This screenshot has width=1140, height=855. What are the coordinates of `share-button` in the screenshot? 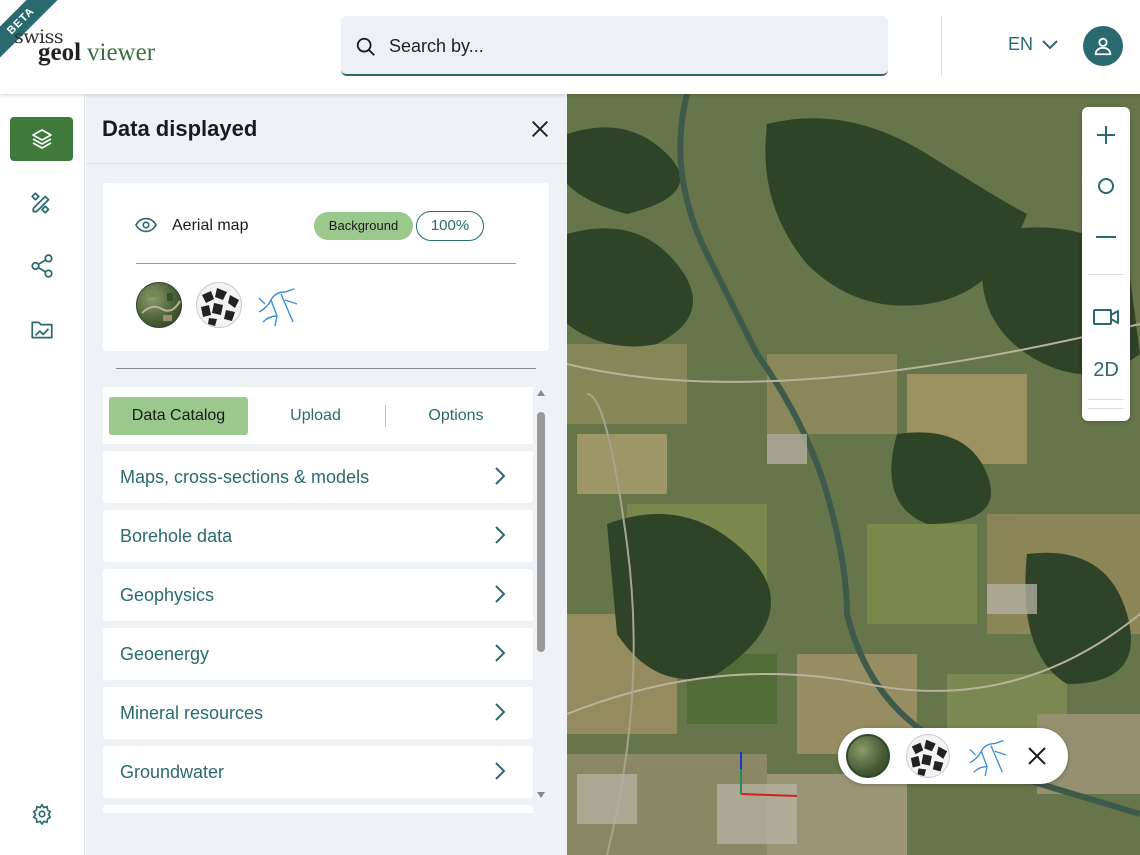 It's located at (41, 266).